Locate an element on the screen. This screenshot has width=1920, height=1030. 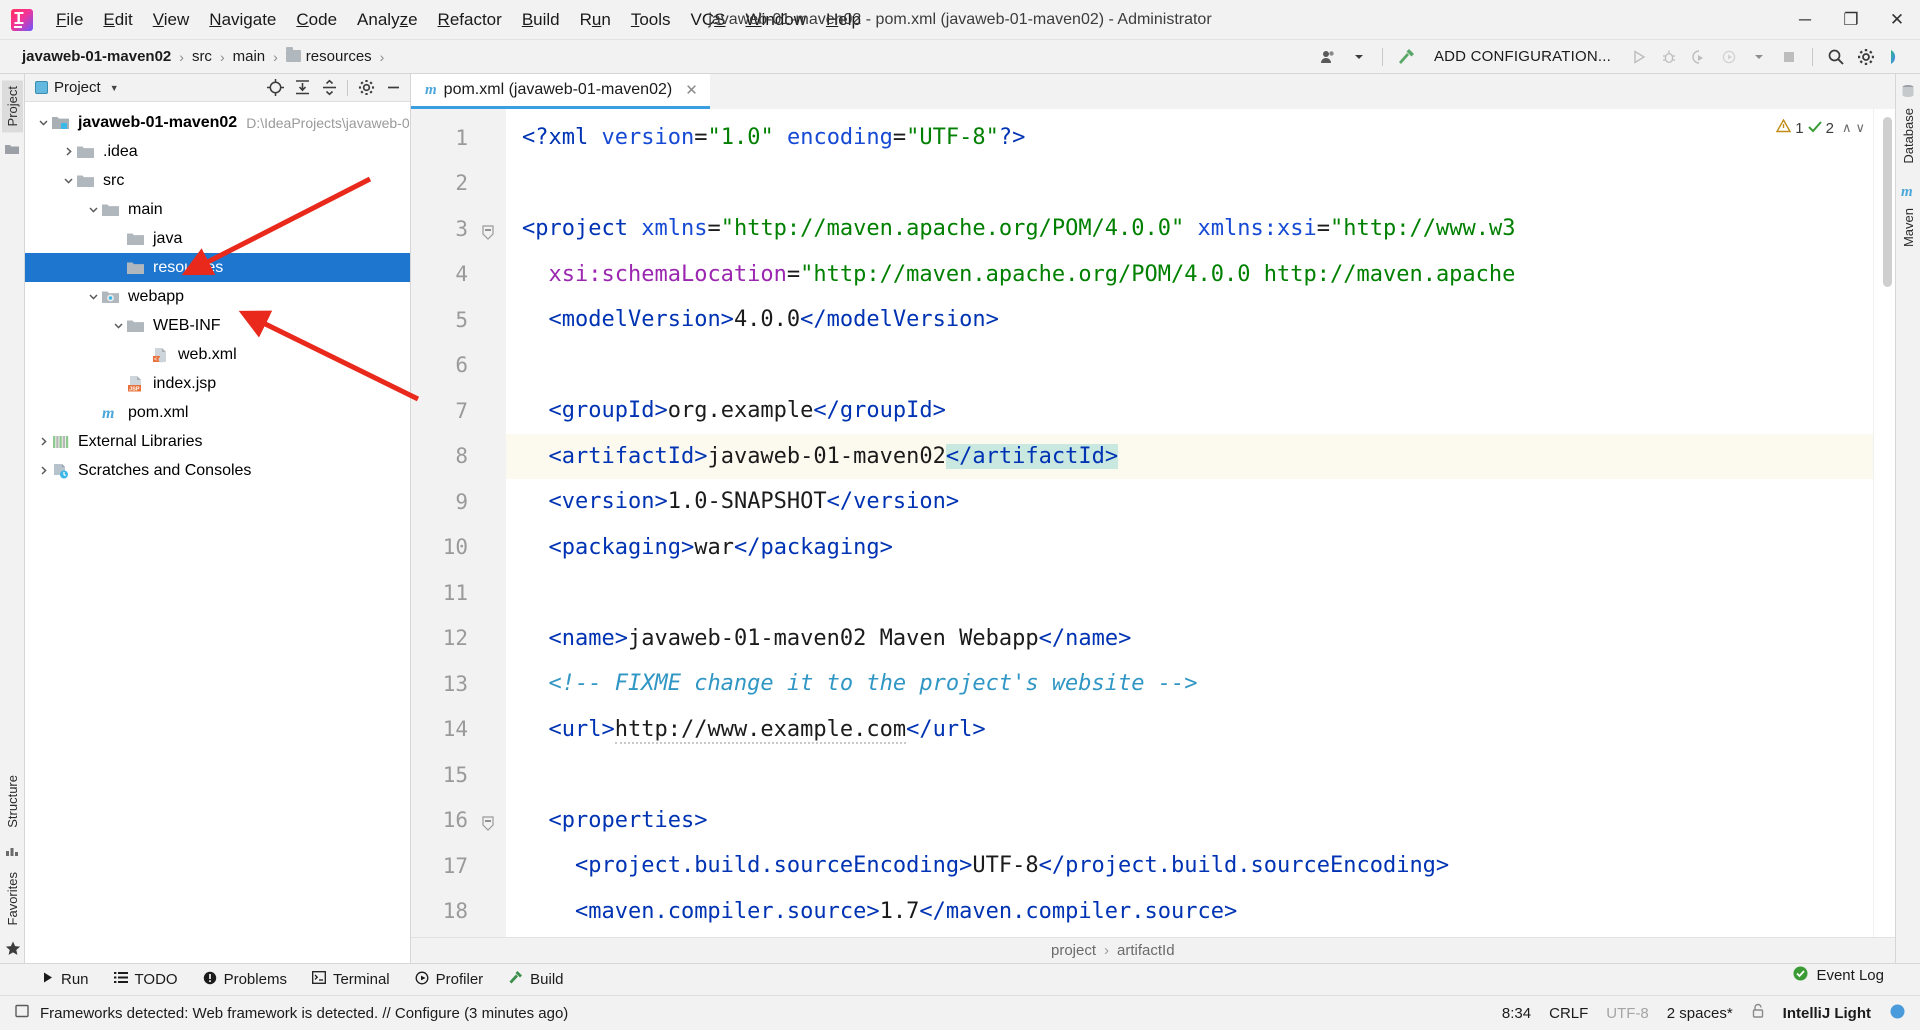
line-number: 1 is located at coordinates (458, 138).